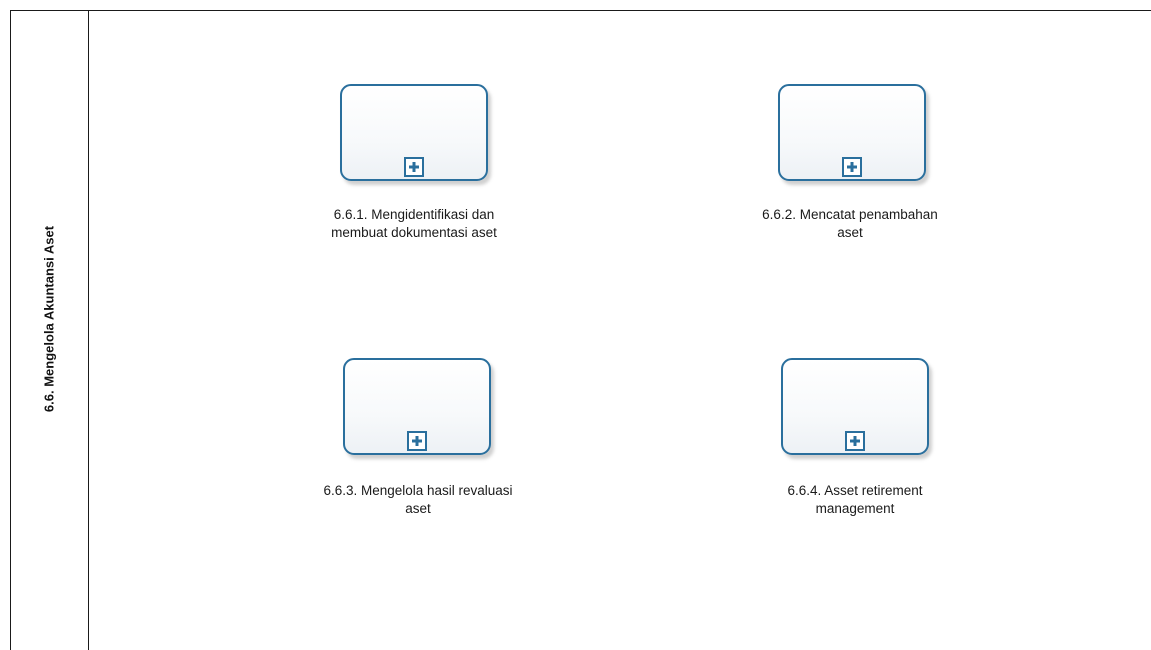 The height and width of the screenshot is (650, 1151). Describe the element at coordinates (418, 499) in the screenshot. I see `task-label-6-6-3: 6.6.3. Mengelola hasil revaluasi aset` at that location.